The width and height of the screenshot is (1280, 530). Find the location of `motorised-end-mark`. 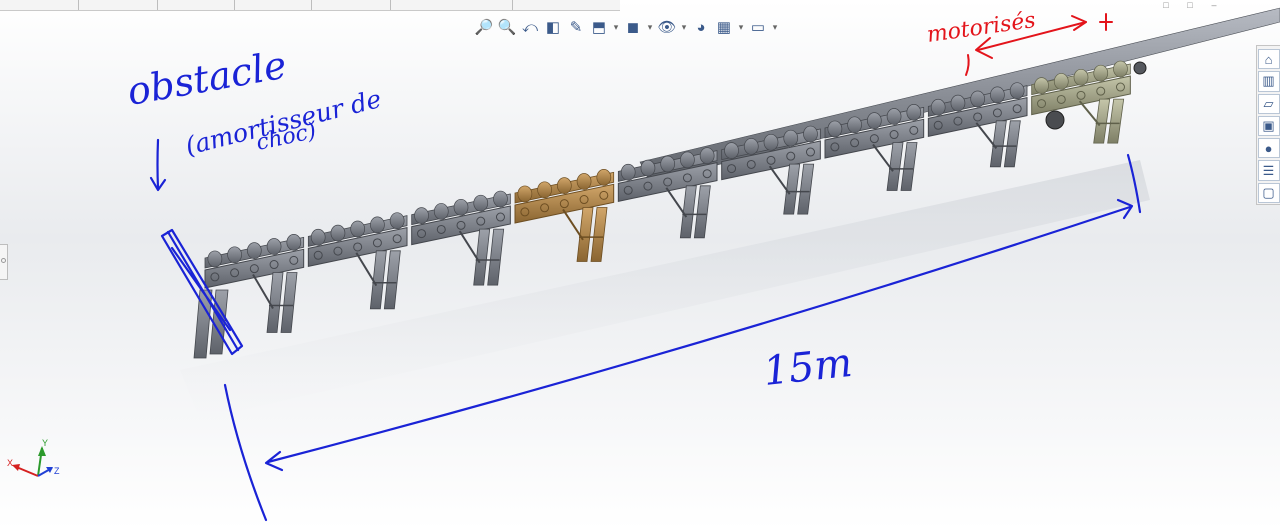

motorised-end-mark is located at coordinates (1106, 22).